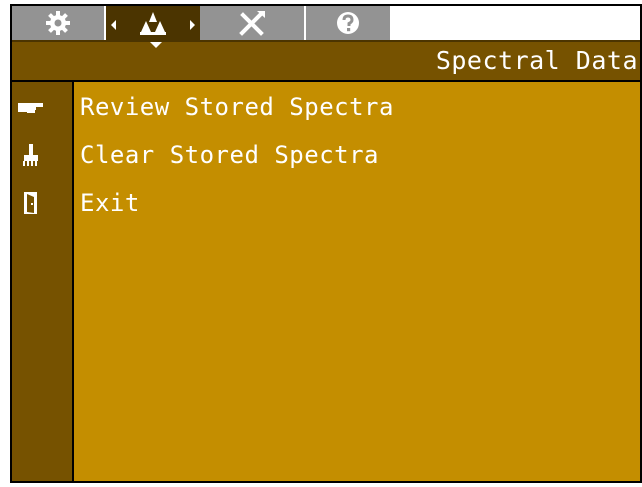 Image resolution: width=642 pixels, height=487 pixels. What do you see at coordinates (113, 25) in the screenshot?
I see `scroll-left-arrow-icon` at bounding box center [113, 25].